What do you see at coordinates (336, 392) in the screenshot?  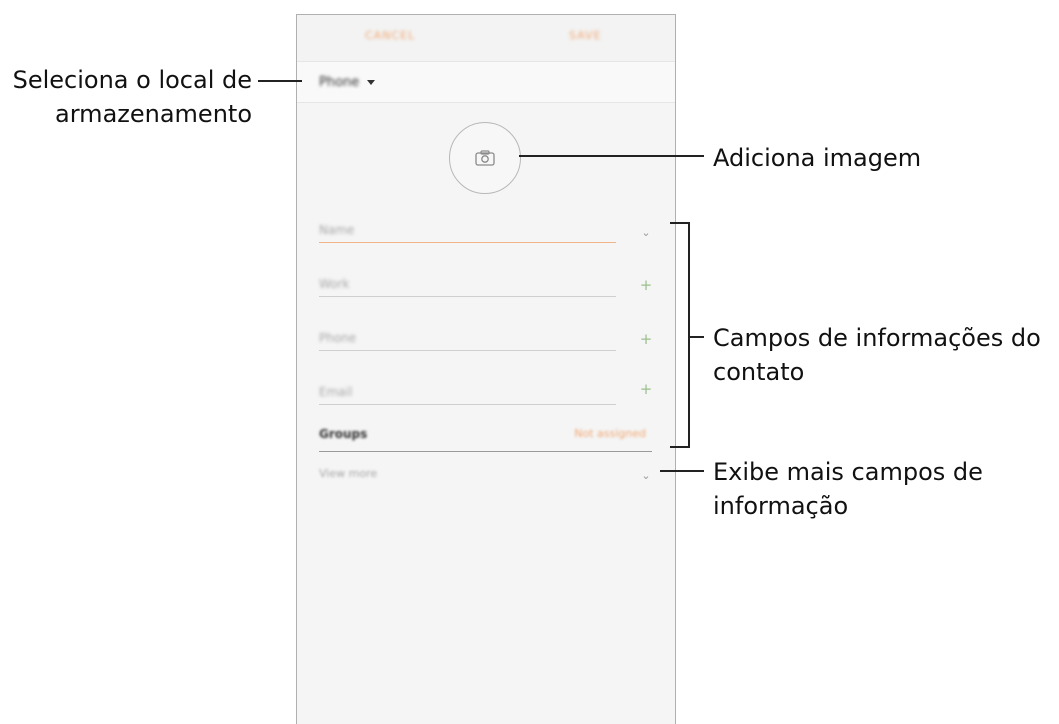 I see `email-field-placeholder: Email` at bounding box center [336, 392].